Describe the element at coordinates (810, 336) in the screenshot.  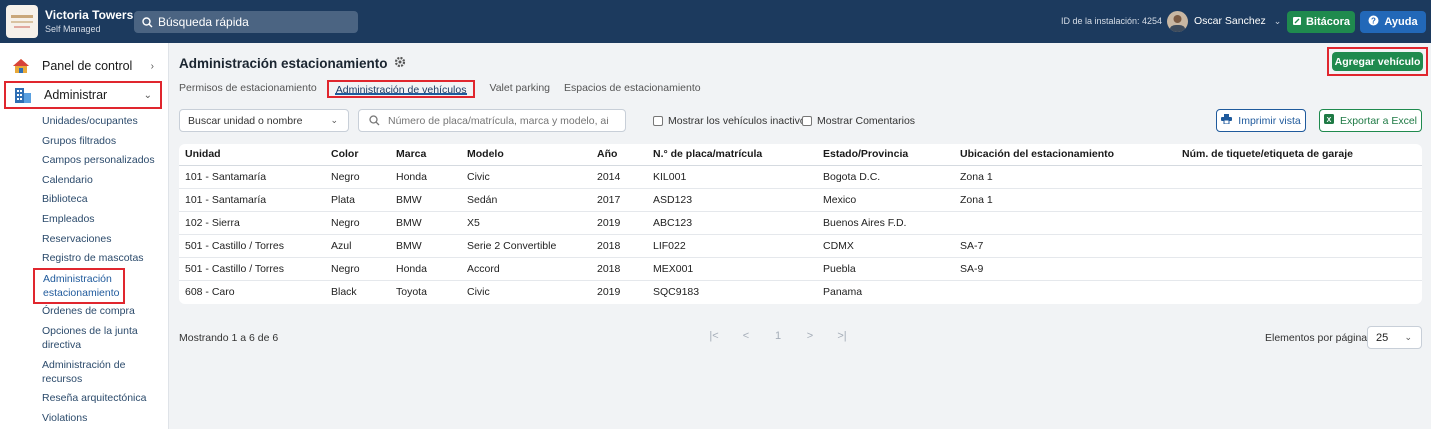
I see `next-page-button: >` at that location.